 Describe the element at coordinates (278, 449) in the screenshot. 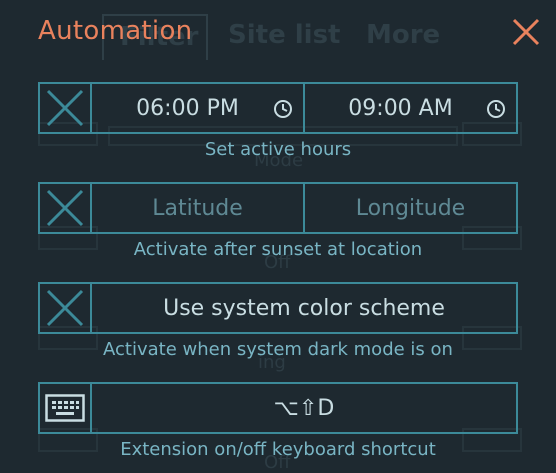

I see `shortcut-caption: Extension on/off keyboard shortcut` at that location.